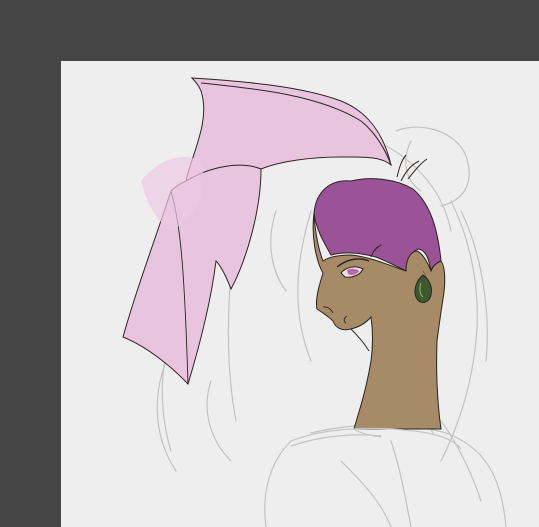 Image resolution: width=539 pixels, height=527 pixels. Describe the element at coordinates (377, 213) in the screenshot. I see `hair` at that location.